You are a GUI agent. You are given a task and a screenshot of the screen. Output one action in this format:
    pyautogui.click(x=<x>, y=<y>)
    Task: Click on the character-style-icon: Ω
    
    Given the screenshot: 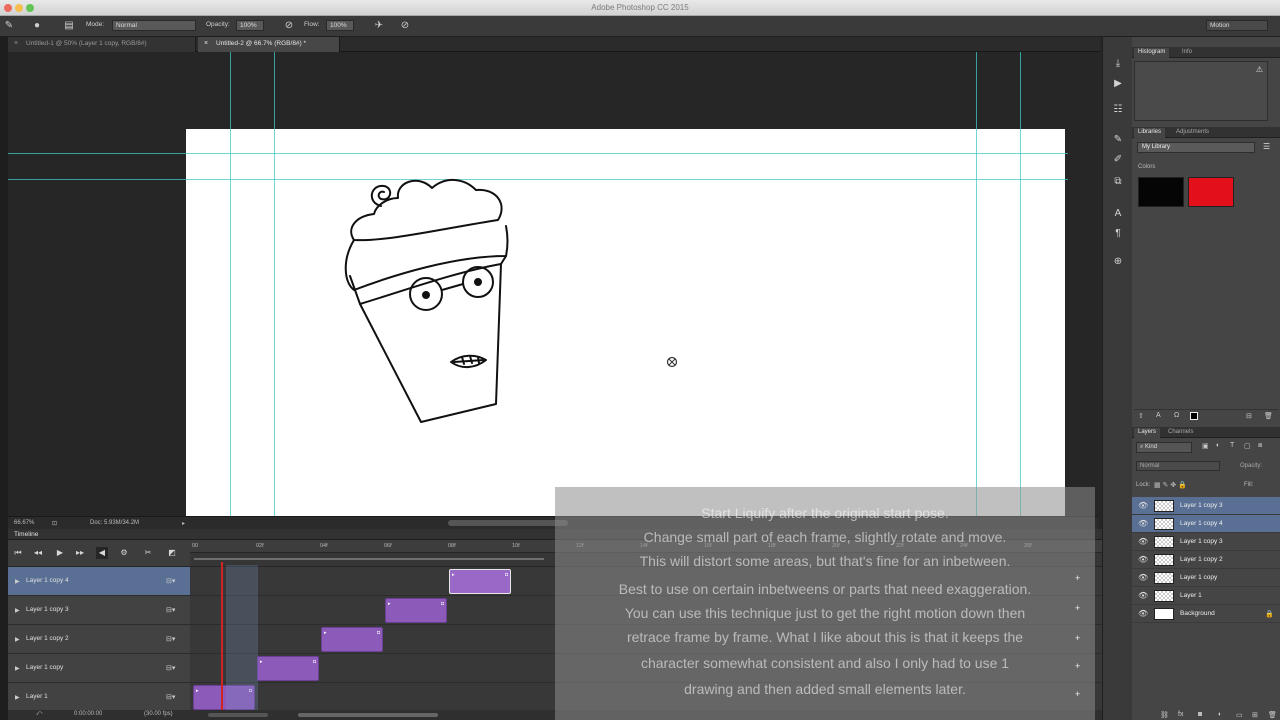 What is the action you would take?
    pyautogui.click(x=1176, y=415)
    